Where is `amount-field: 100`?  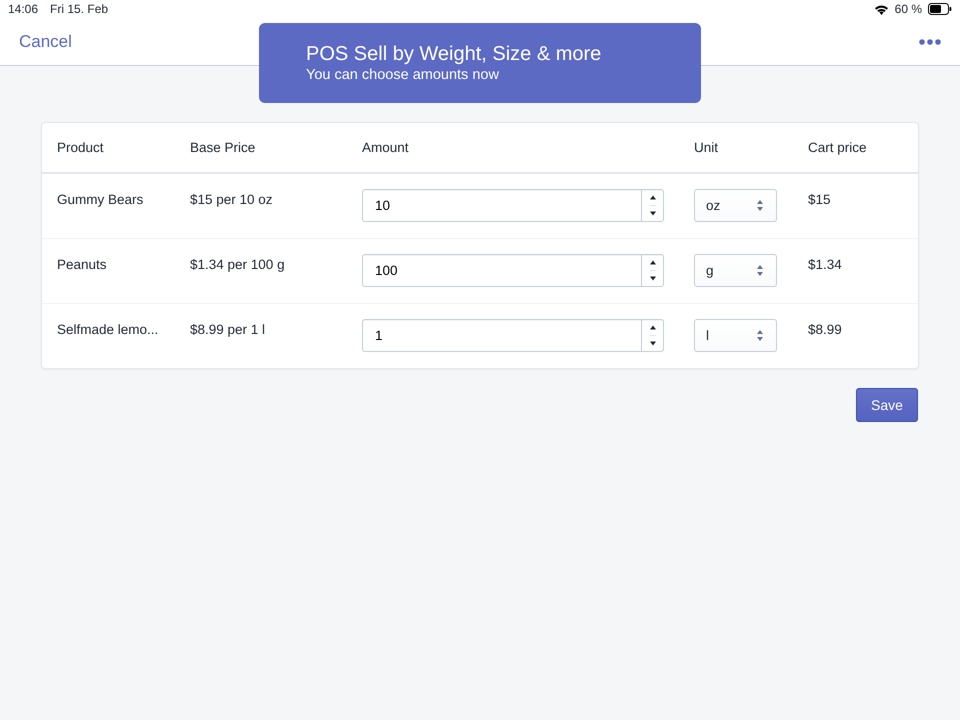 amount-field: 100 is located at coordinates (513, 270).